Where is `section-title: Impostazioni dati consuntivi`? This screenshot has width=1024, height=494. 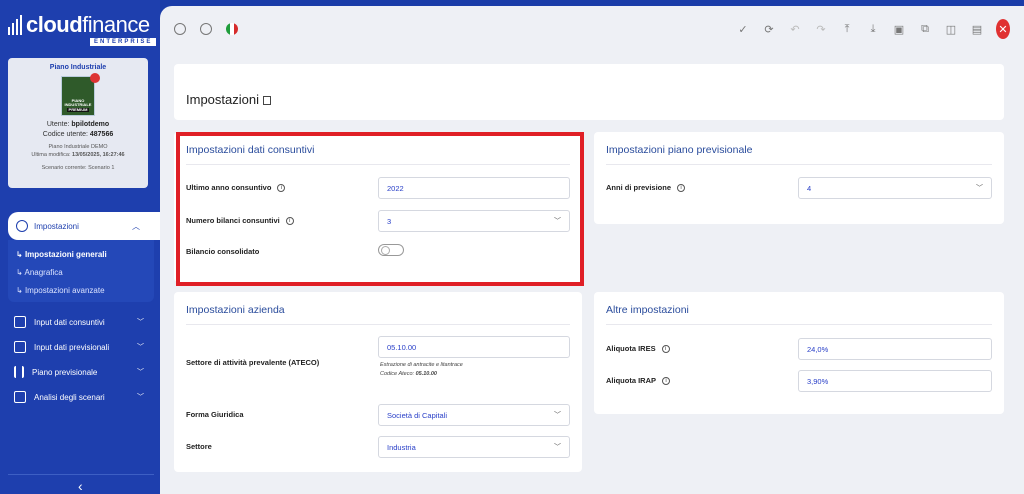 section-title: Impostazioni dati consuntivi is located at coordinates (250, 150).